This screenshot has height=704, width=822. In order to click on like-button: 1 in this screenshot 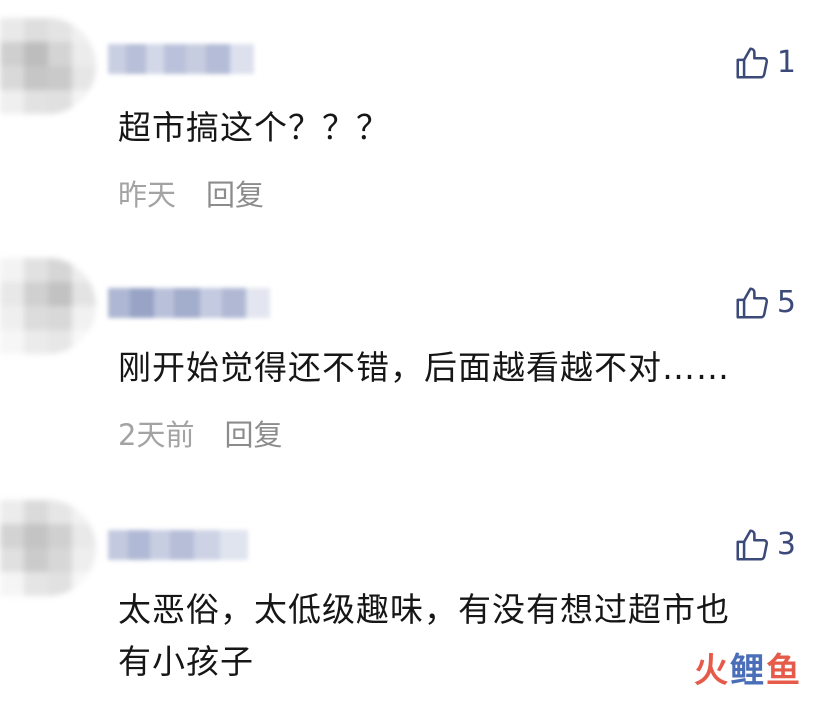, I will do `click(764, 63)`.